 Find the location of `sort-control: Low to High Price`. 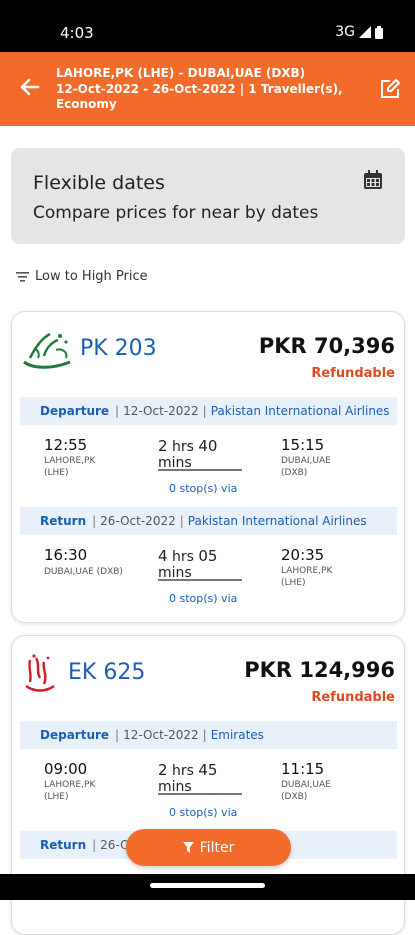

sort-control: Low to High Price is located at coordinates (82, 276).